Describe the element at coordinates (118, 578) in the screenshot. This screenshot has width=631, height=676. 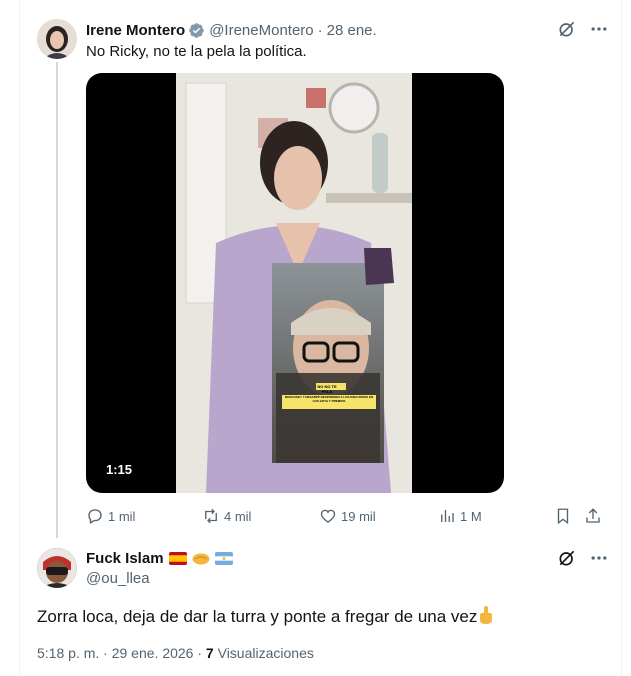
I see `reply-handle: @ou_llea` at that location.